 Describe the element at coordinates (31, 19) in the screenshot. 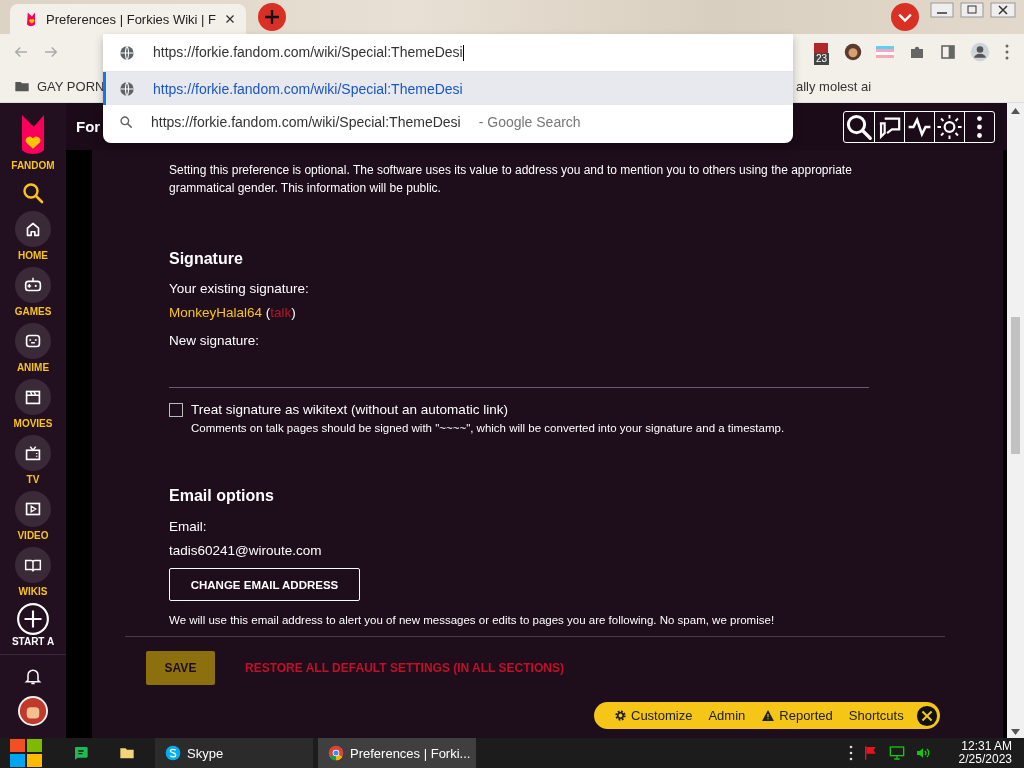

I see `flame-icon` at that location.